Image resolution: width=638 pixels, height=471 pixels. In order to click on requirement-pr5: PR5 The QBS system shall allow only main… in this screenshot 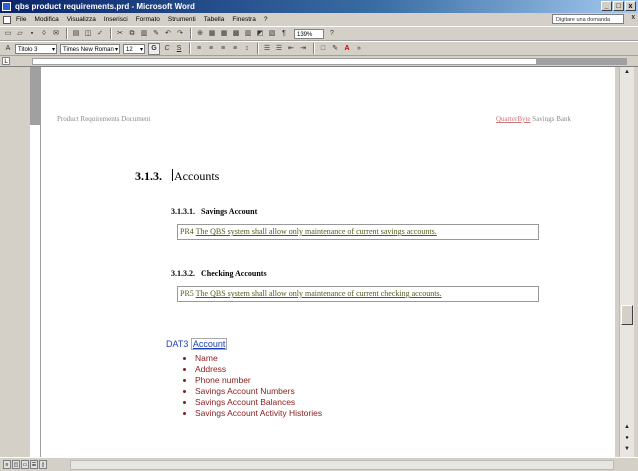, I will do `click(358, 294)`.